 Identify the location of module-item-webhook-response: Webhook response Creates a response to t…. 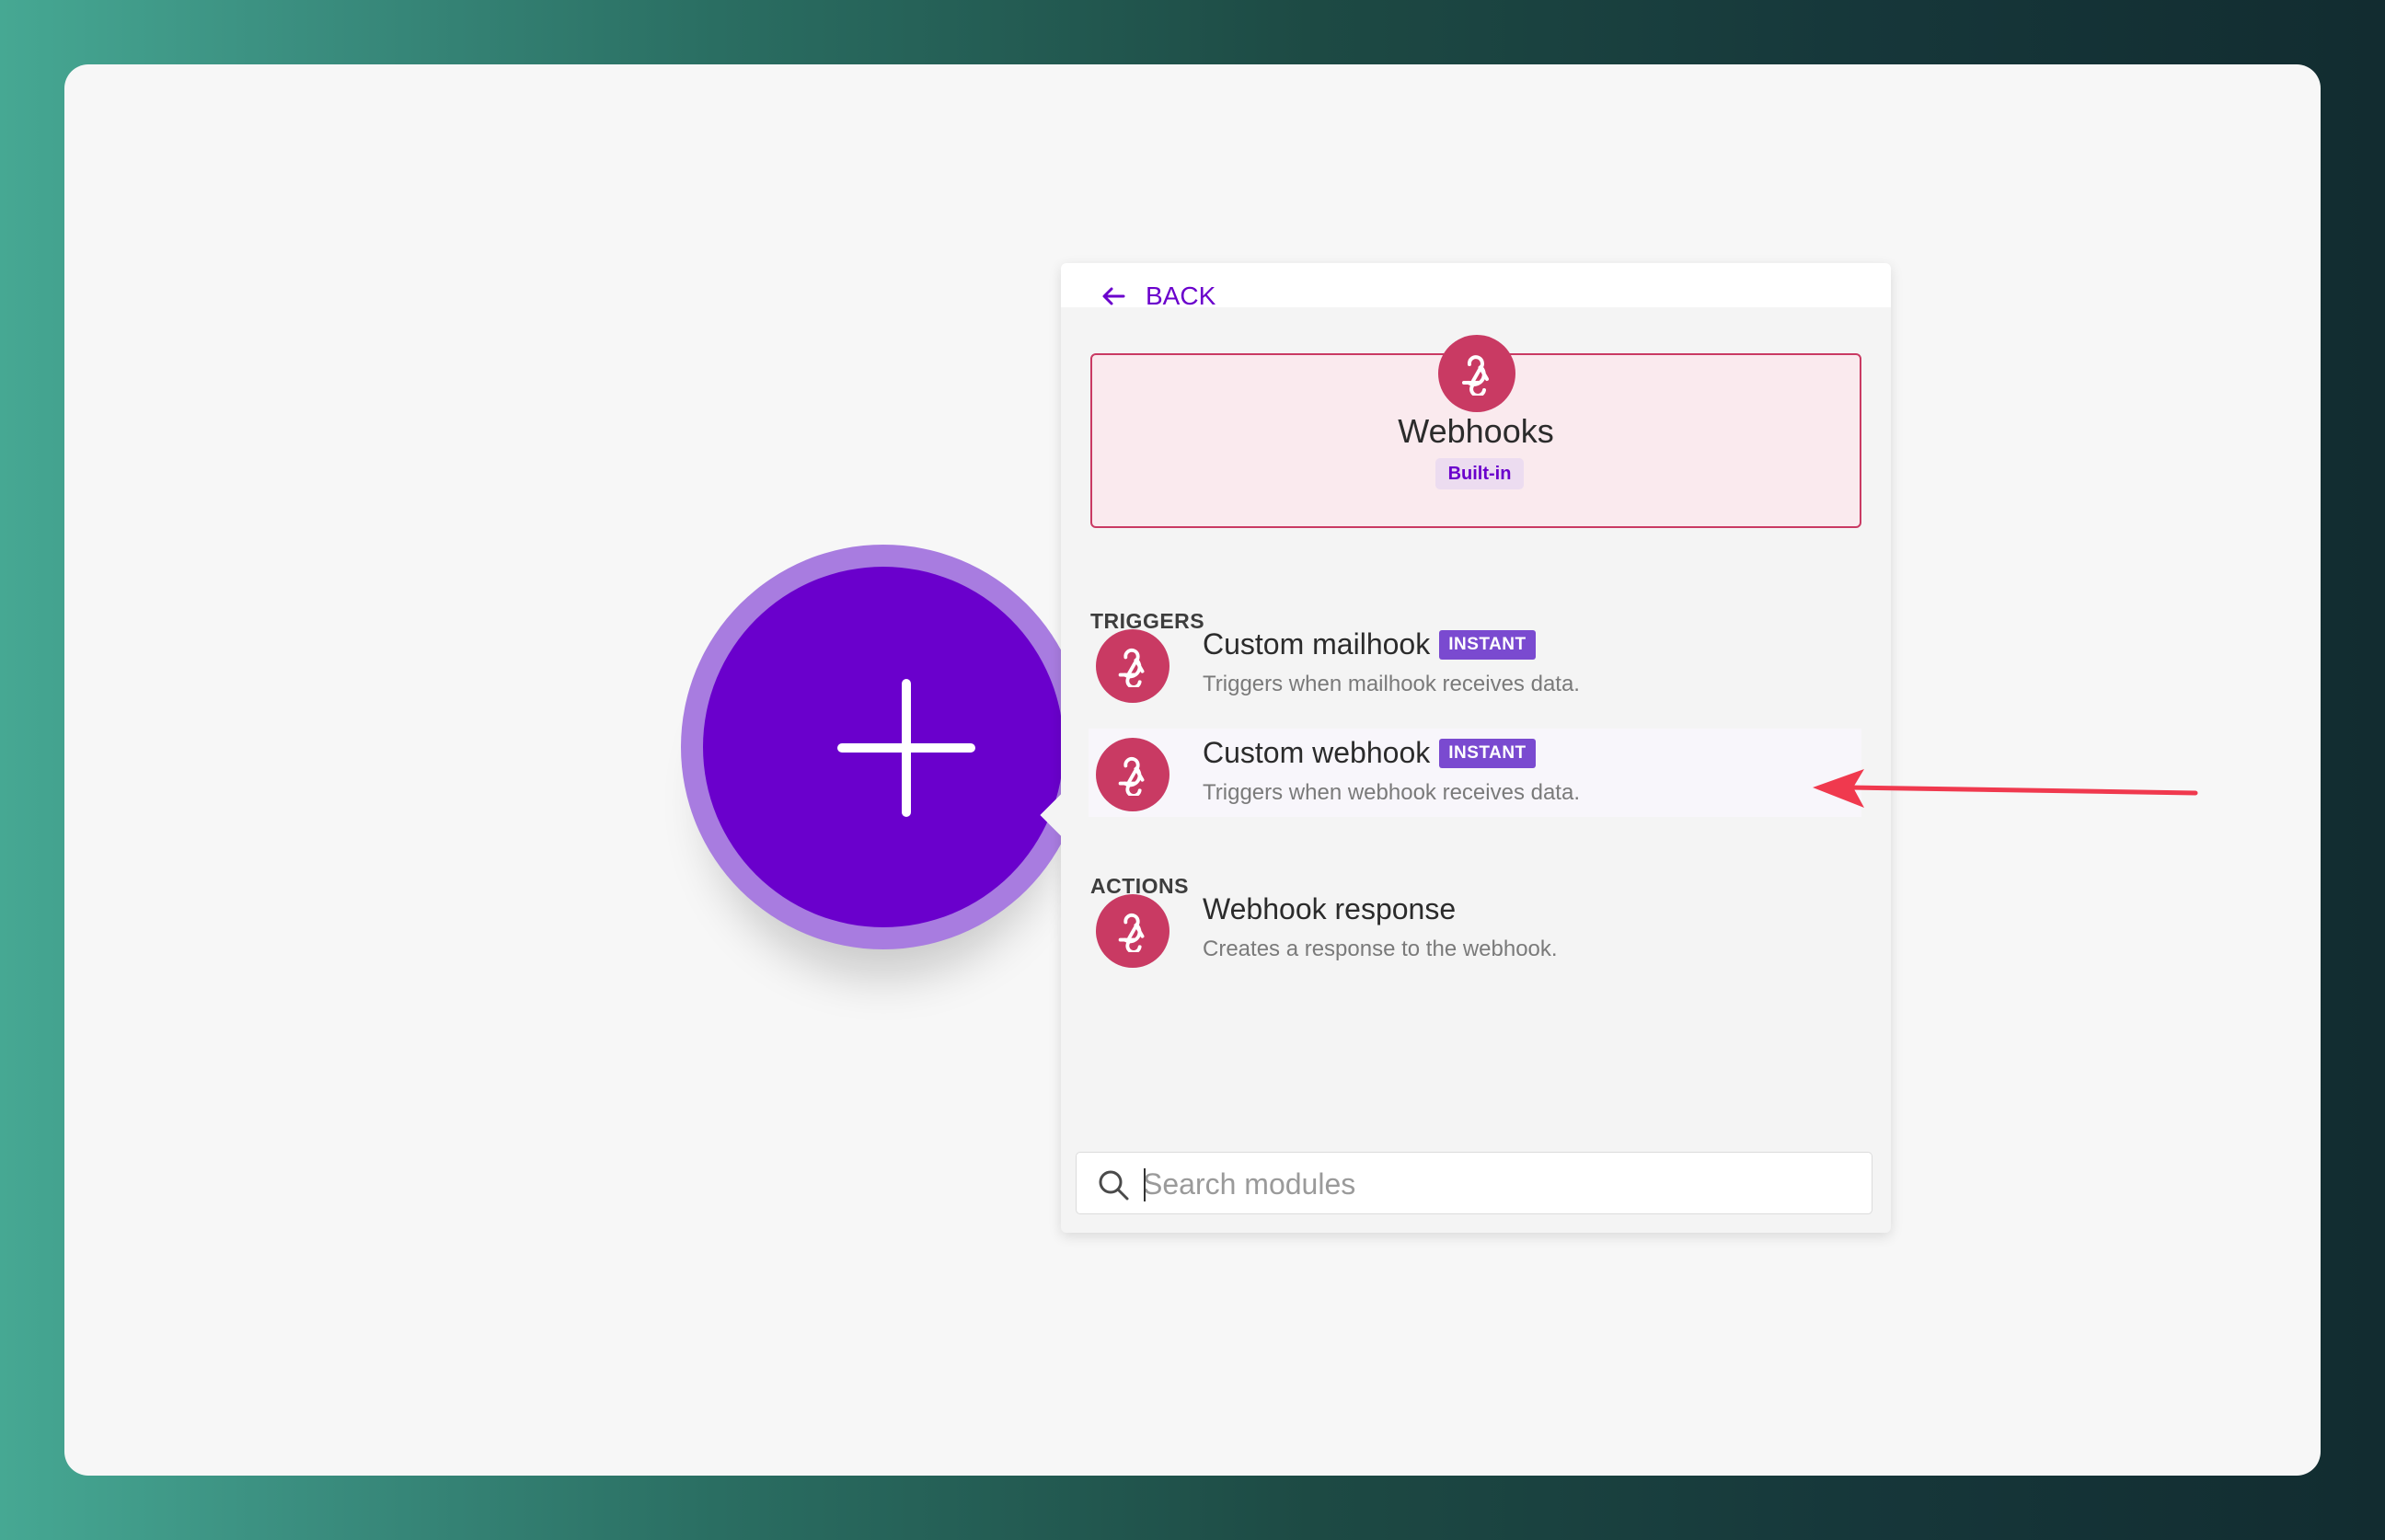
(1475, 929).